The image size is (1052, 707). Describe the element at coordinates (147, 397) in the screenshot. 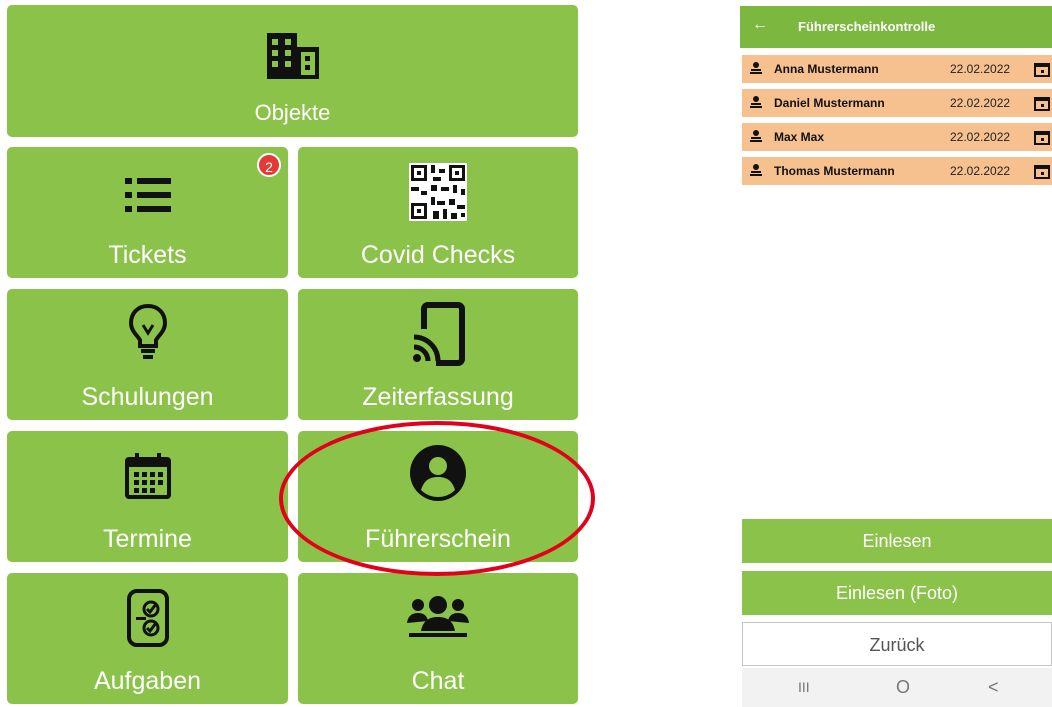

I see `tile-label-schulungen: Schulungen` at that location.